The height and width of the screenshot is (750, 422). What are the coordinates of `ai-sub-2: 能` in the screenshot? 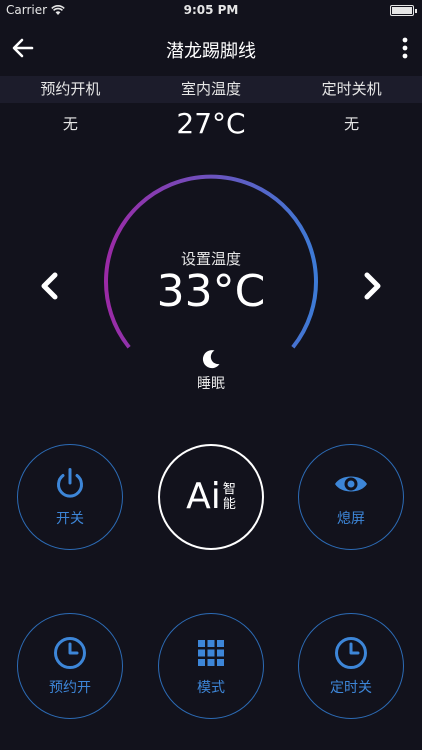 It's located at (229, 504).